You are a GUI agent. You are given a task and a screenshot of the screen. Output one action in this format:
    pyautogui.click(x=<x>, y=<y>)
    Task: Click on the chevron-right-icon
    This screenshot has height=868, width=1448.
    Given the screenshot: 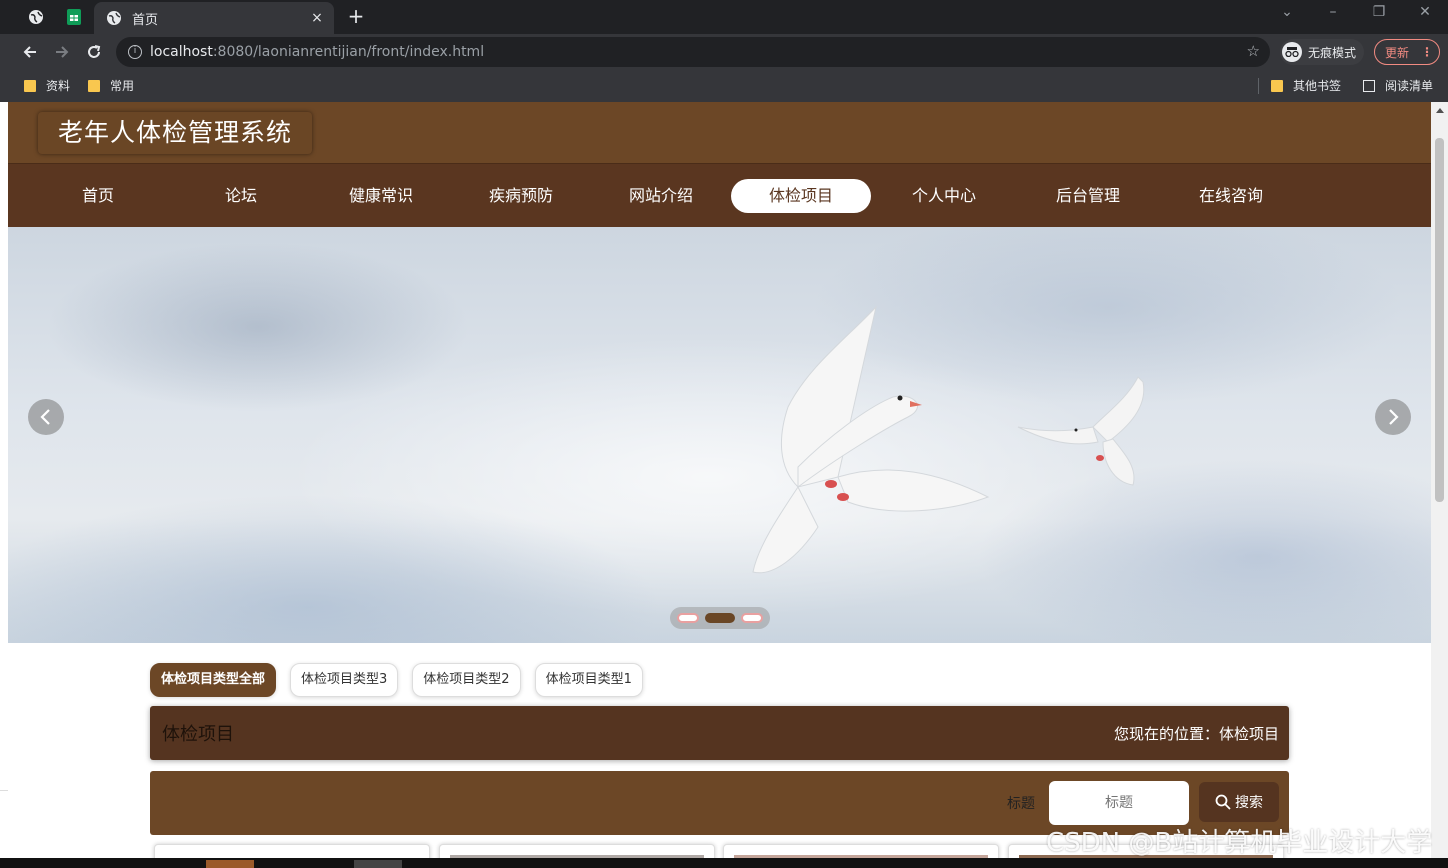 What is the action you would take?
    pyautogui.click(x=1394, y=417)
    